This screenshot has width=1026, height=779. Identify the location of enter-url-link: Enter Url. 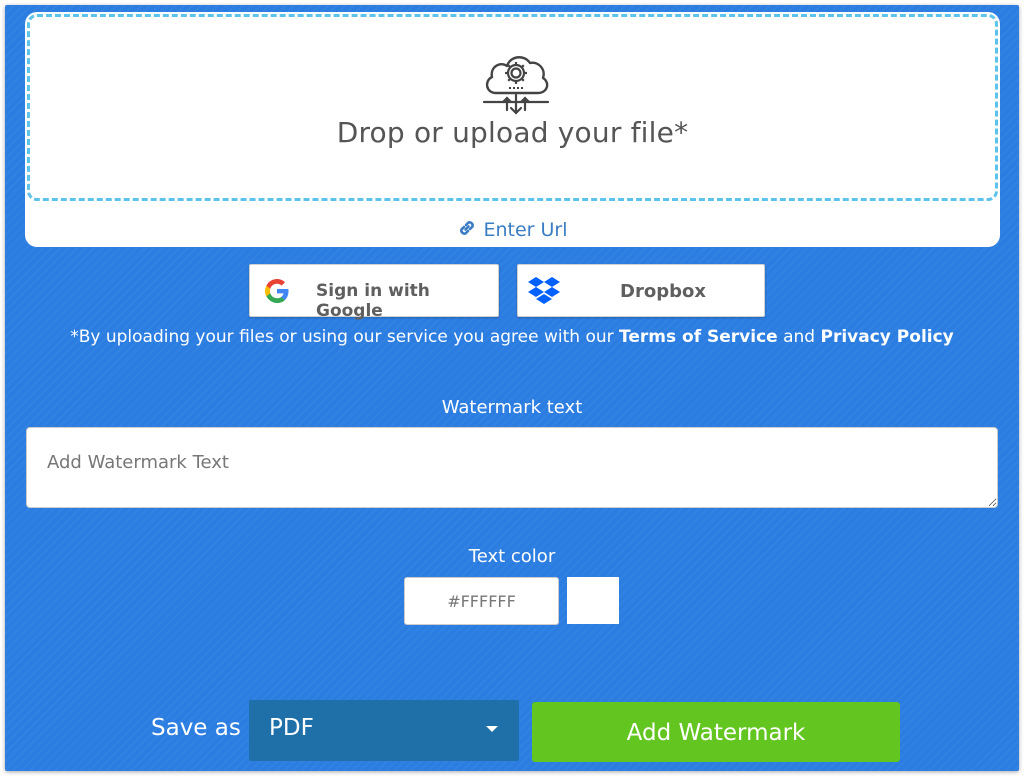
(512, 229).